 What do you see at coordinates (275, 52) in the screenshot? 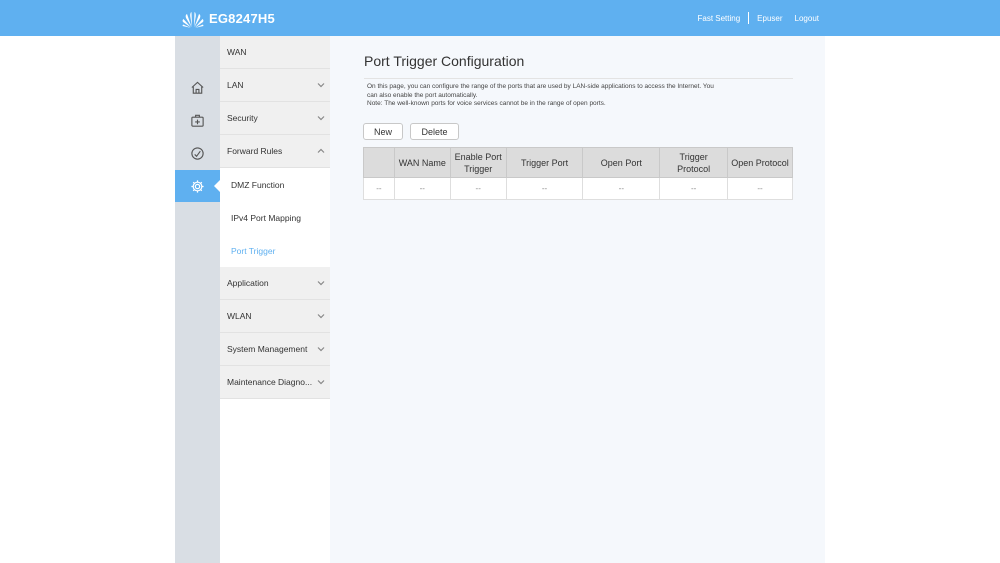
I see `menu-item-wan: WAN` at bounding box center [275, 52].